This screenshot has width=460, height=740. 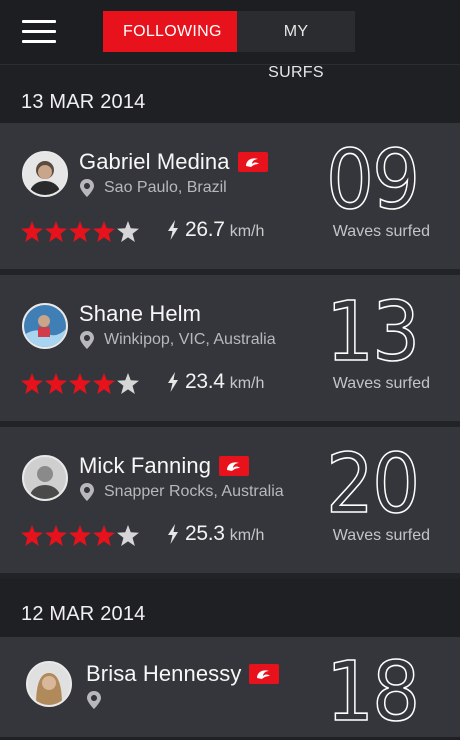 What do you see at coordinates (373, 180) in the screenshot?
I see `waves-count: 09` at bounding box center [373, 180].